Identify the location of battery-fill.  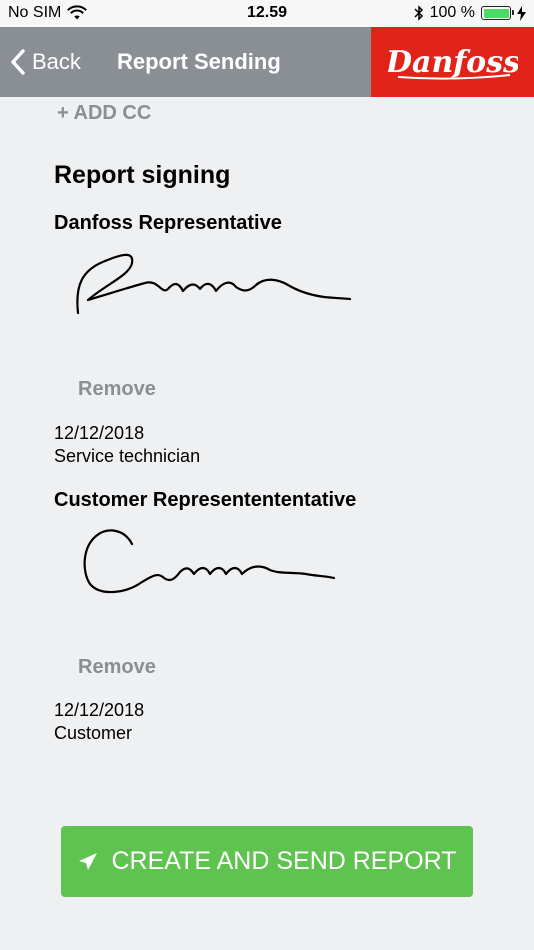
(496, 13).